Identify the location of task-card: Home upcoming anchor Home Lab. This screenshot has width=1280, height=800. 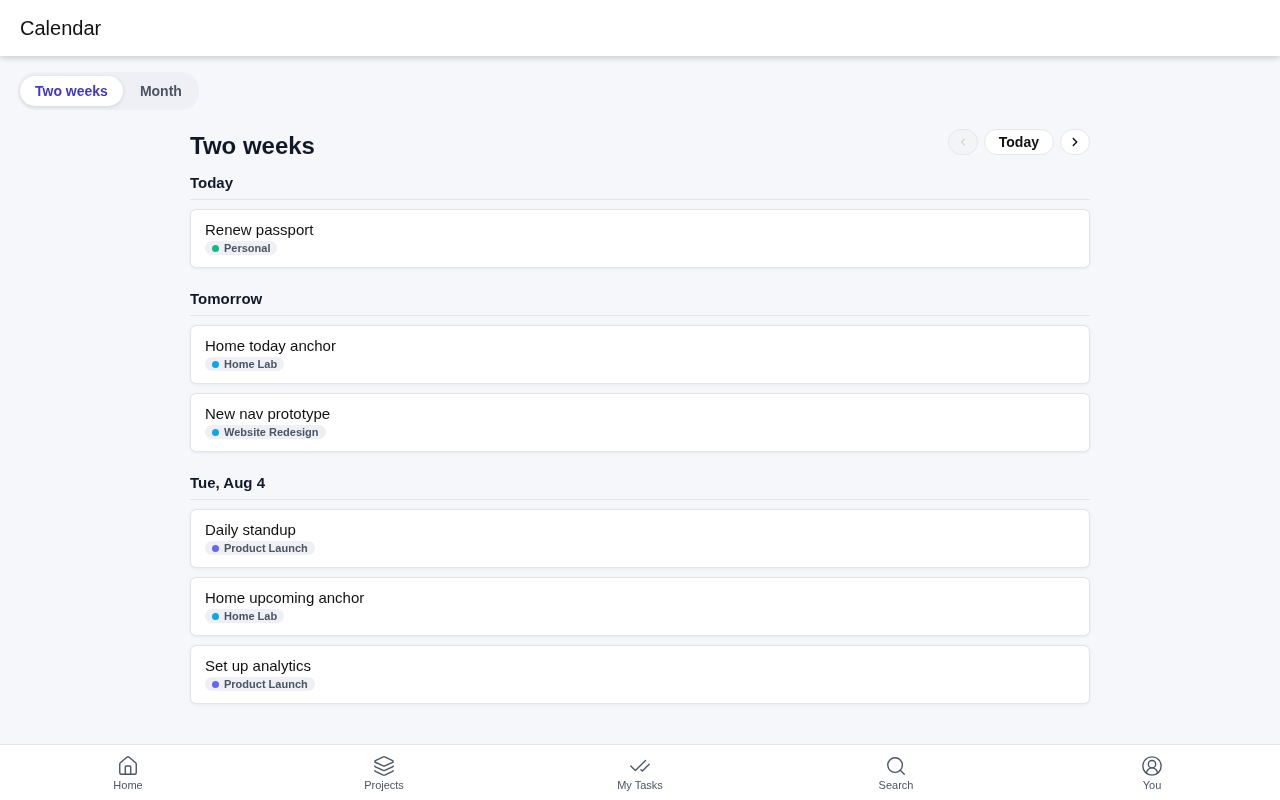
(640, 606).